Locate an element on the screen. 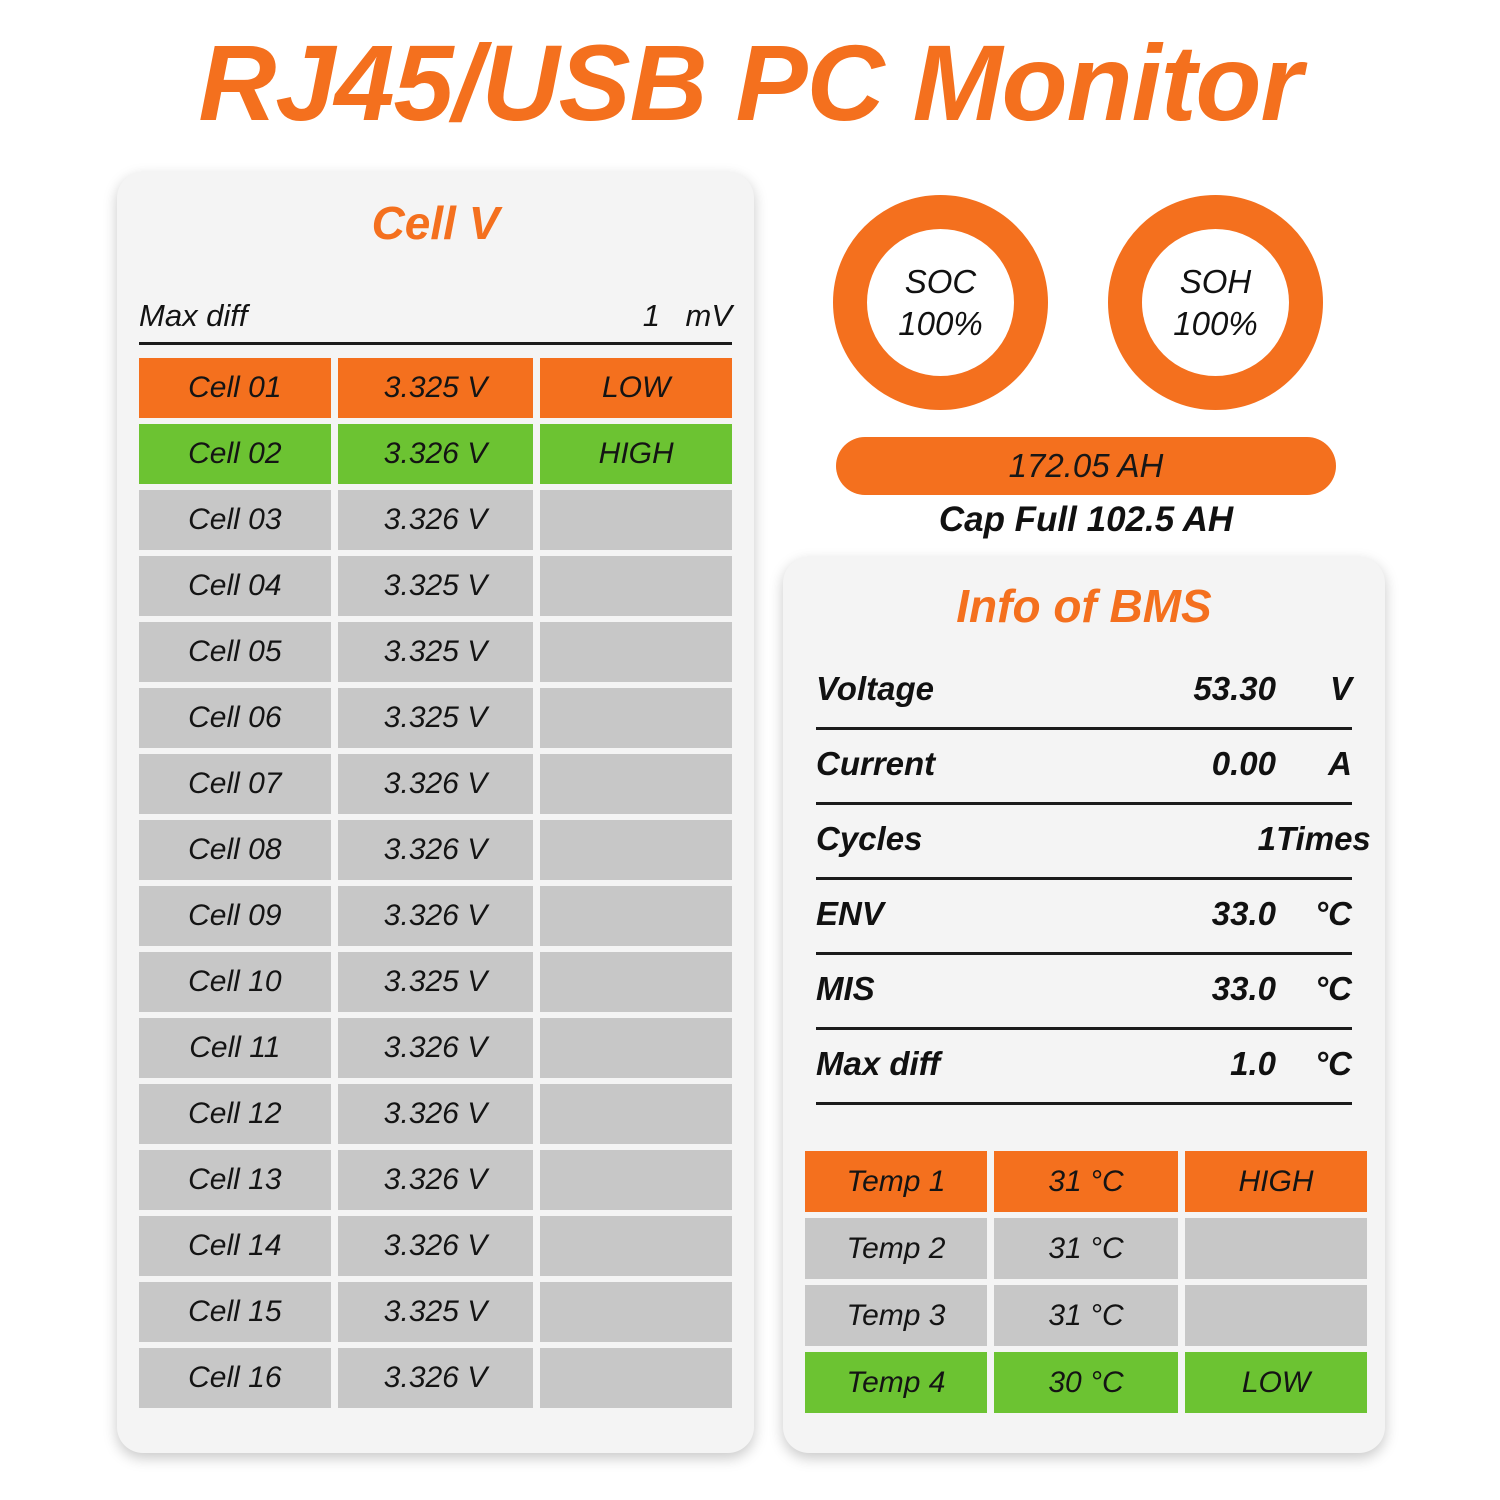 The height and width of the screenshot is (1500, 1500). cell-row: Cell 06 3.325 V is located at coordinates (436, 718).